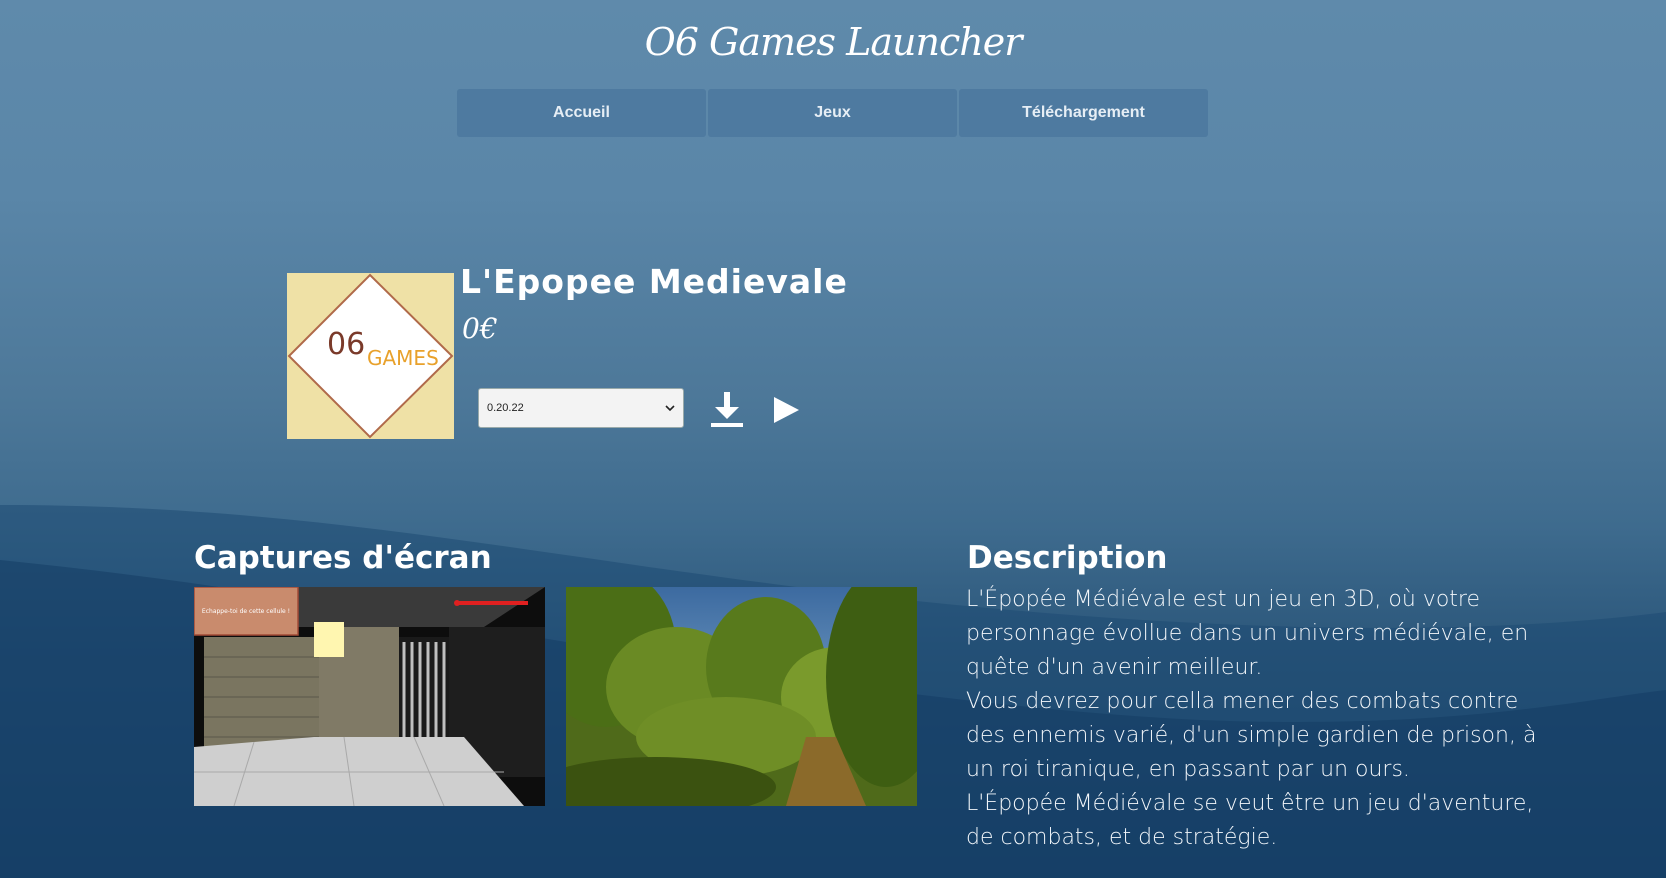 This screenshot has height=878, width=1666. Describe the element at coordinates (670, 408) in the screenshot. I see `chevron-down-icon` at that location.